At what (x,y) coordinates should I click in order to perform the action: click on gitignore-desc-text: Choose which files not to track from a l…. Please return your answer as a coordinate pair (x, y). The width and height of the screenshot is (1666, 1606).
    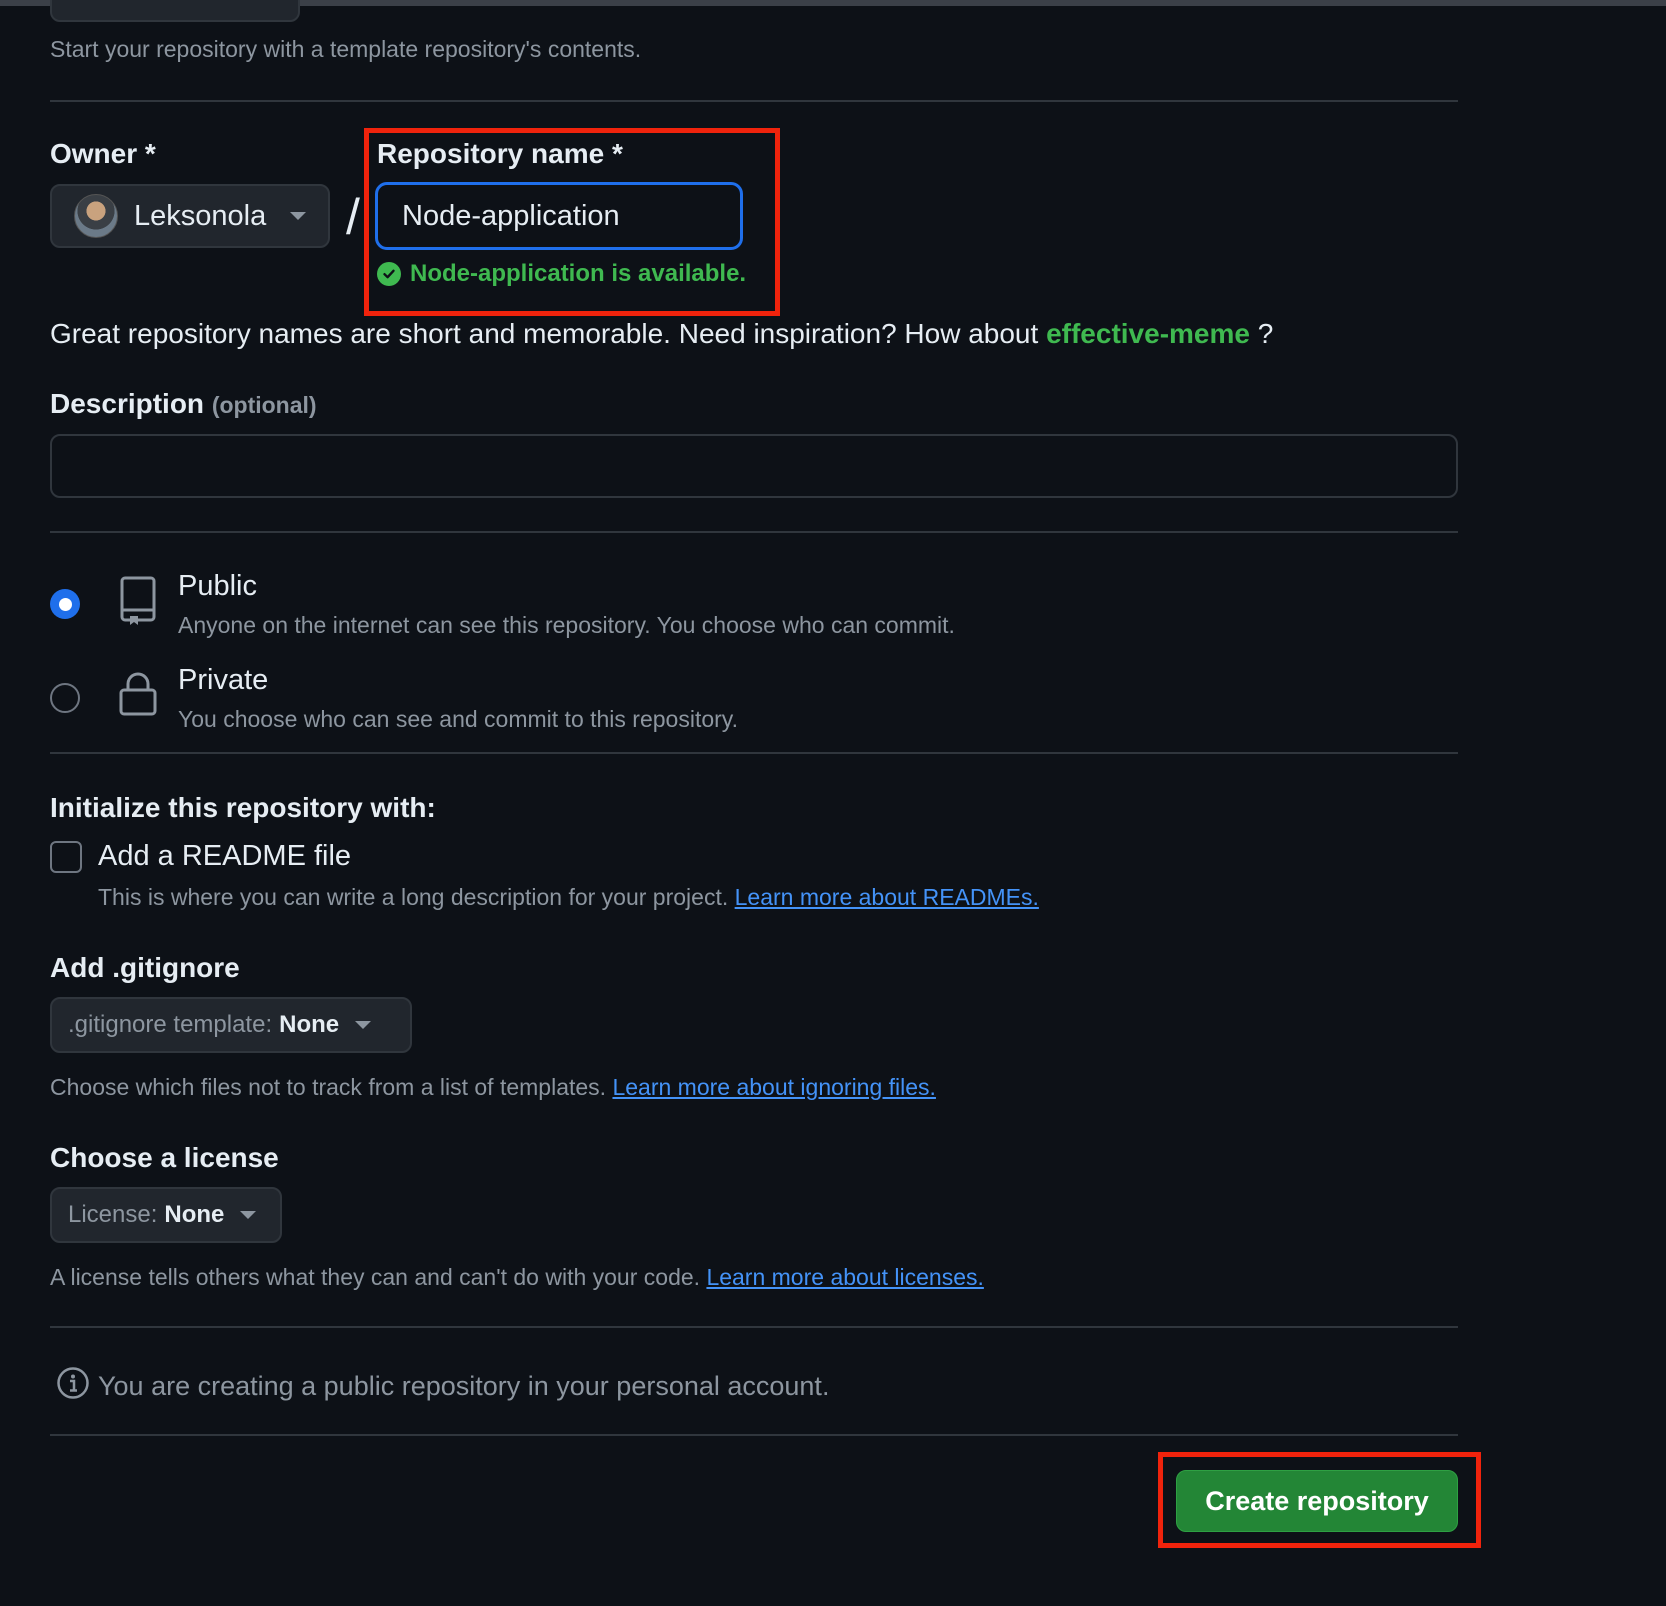
    Looking at the image, I should click on (328, 1087).